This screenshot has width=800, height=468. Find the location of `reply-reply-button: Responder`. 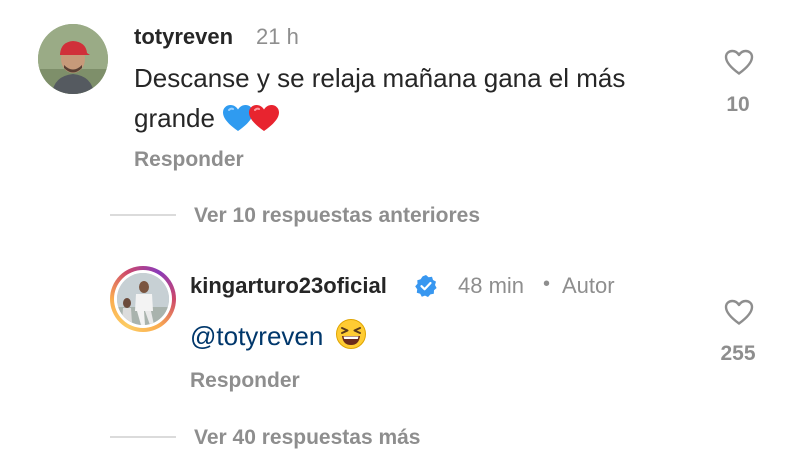

reply-reply-button: Responder is located at coordinates (245, 381).